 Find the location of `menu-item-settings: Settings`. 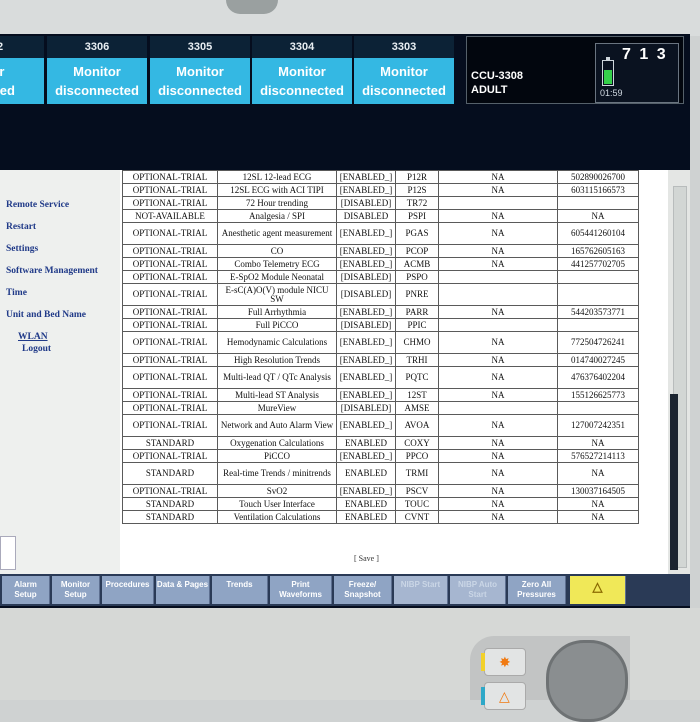

menu-item-settings: Settings is located at coordinates (22, 249).